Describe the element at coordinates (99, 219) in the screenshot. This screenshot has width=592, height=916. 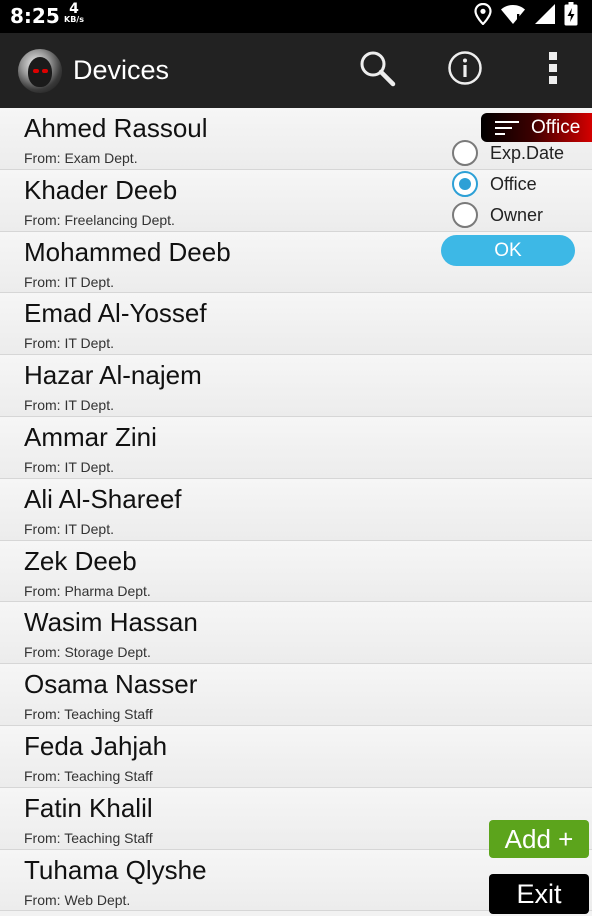
I see `device-dept: From: Freelancing Dept.` at that location.